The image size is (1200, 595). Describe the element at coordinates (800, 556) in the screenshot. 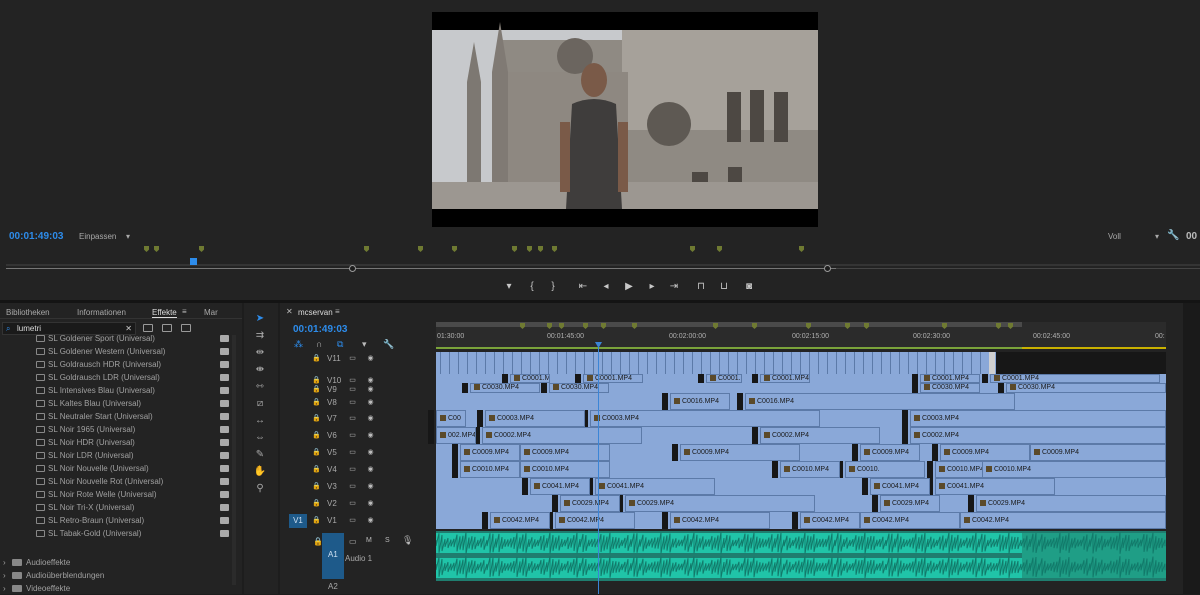

I see `audio-clip` at that location.